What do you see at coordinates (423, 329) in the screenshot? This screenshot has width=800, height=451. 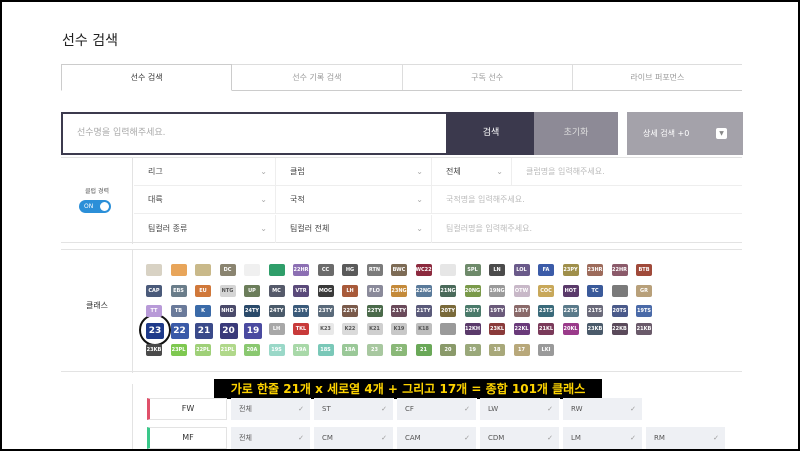 I see `class-badge: K18` at bounding box center [423, 329].